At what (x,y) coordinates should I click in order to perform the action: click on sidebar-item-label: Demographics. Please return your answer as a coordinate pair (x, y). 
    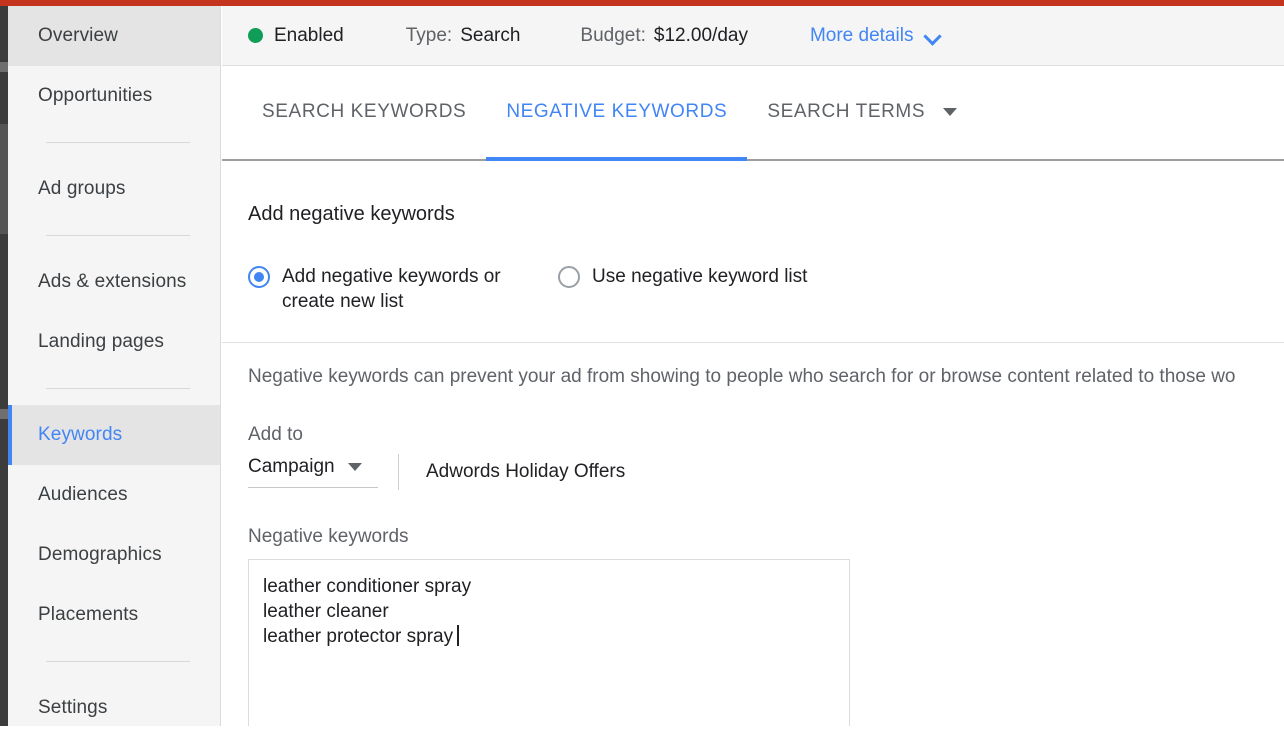
    Looking at the image, I should click on (100, 554).